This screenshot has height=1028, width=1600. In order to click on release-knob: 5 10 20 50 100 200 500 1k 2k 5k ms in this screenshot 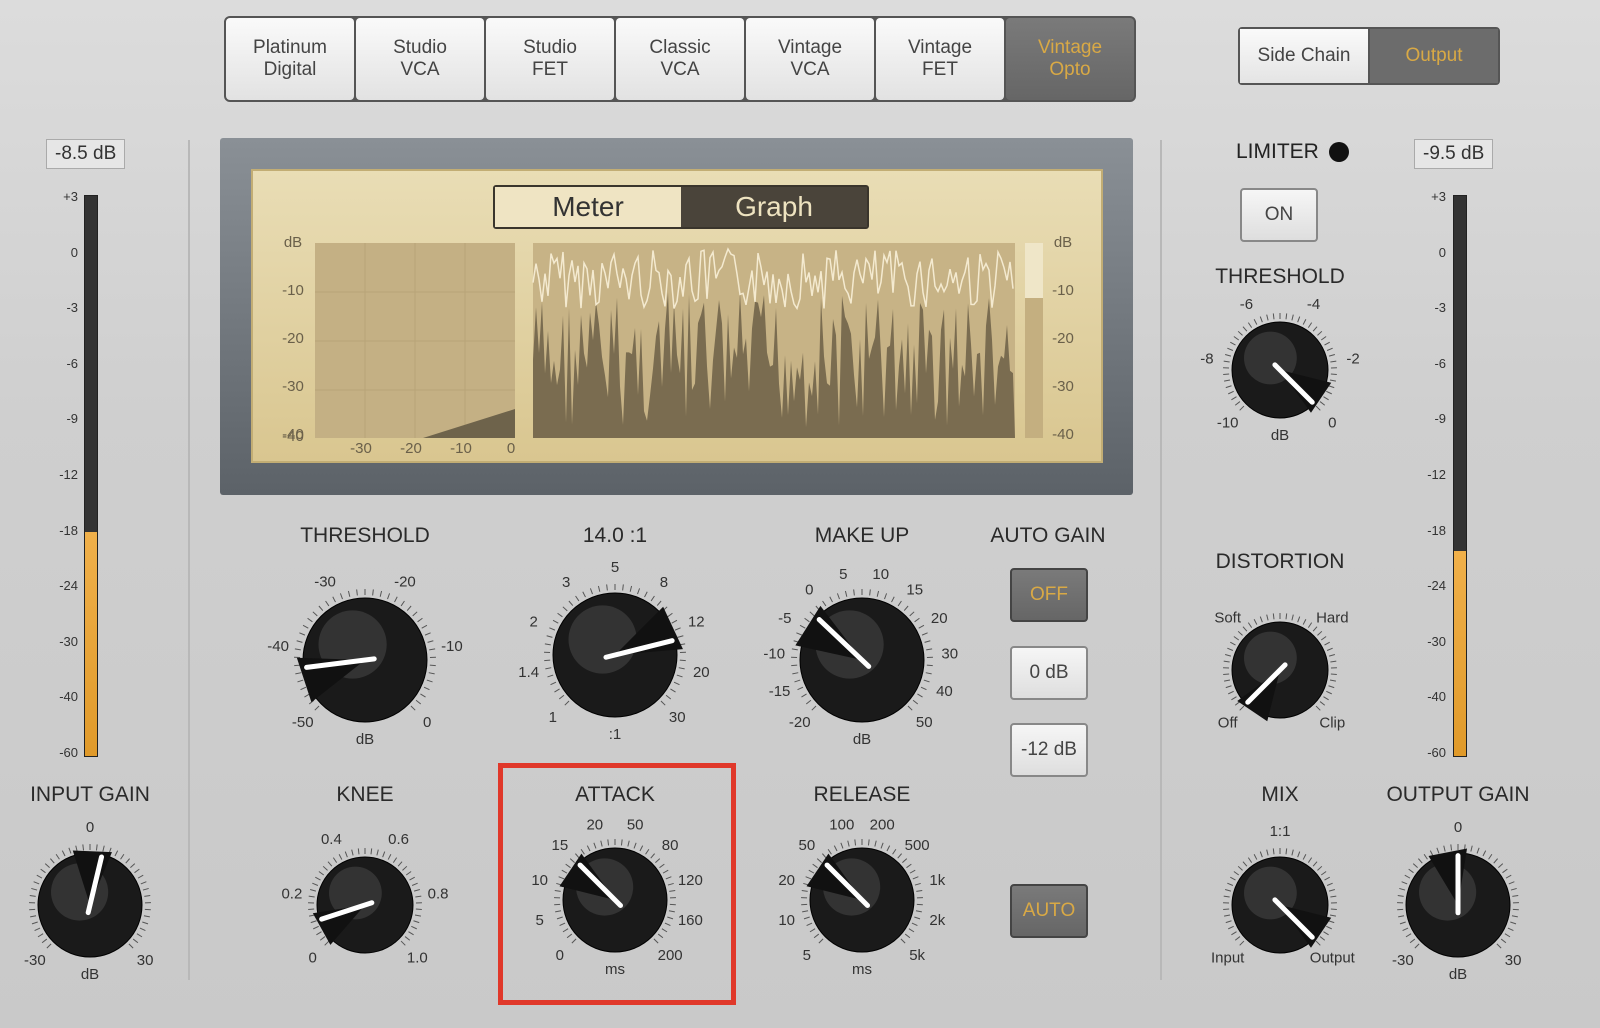, I will do `click(862, 900)`.